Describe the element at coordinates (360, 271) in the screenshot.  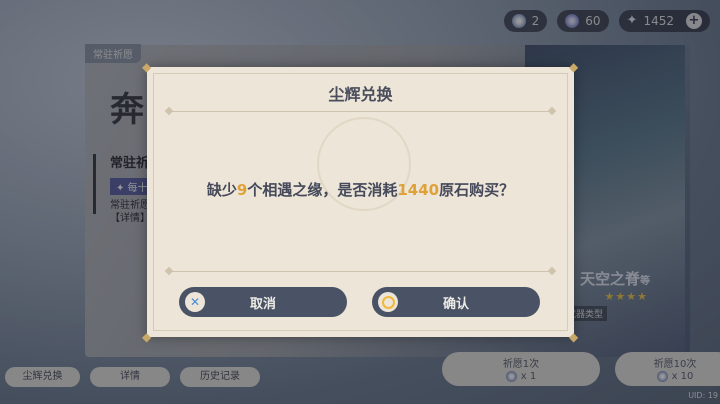
I see `button-divider` at that location.